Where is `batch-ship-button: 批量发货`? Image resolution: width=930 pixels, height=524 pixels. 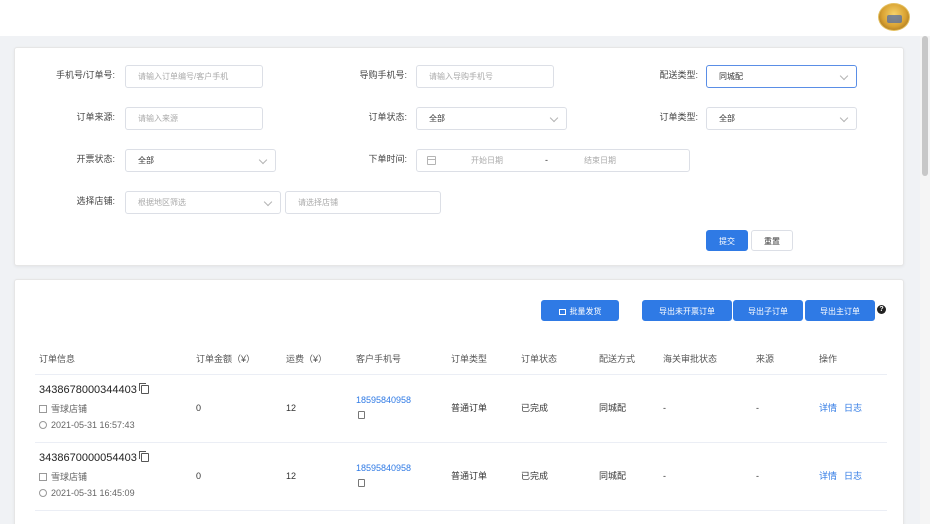 batch-ship-button: 批量发货 is located at coordinates (580, 310).